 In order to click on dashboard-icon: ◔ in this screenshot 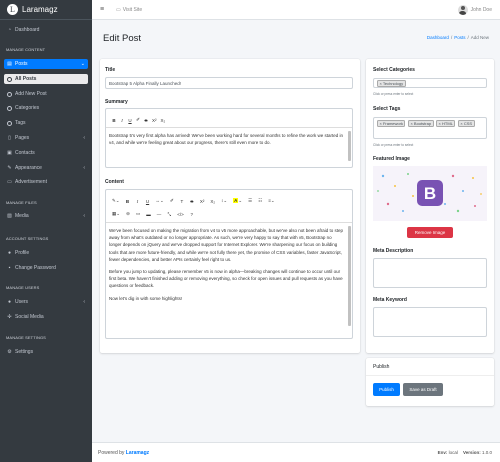, I will do `click(9, 30)`.